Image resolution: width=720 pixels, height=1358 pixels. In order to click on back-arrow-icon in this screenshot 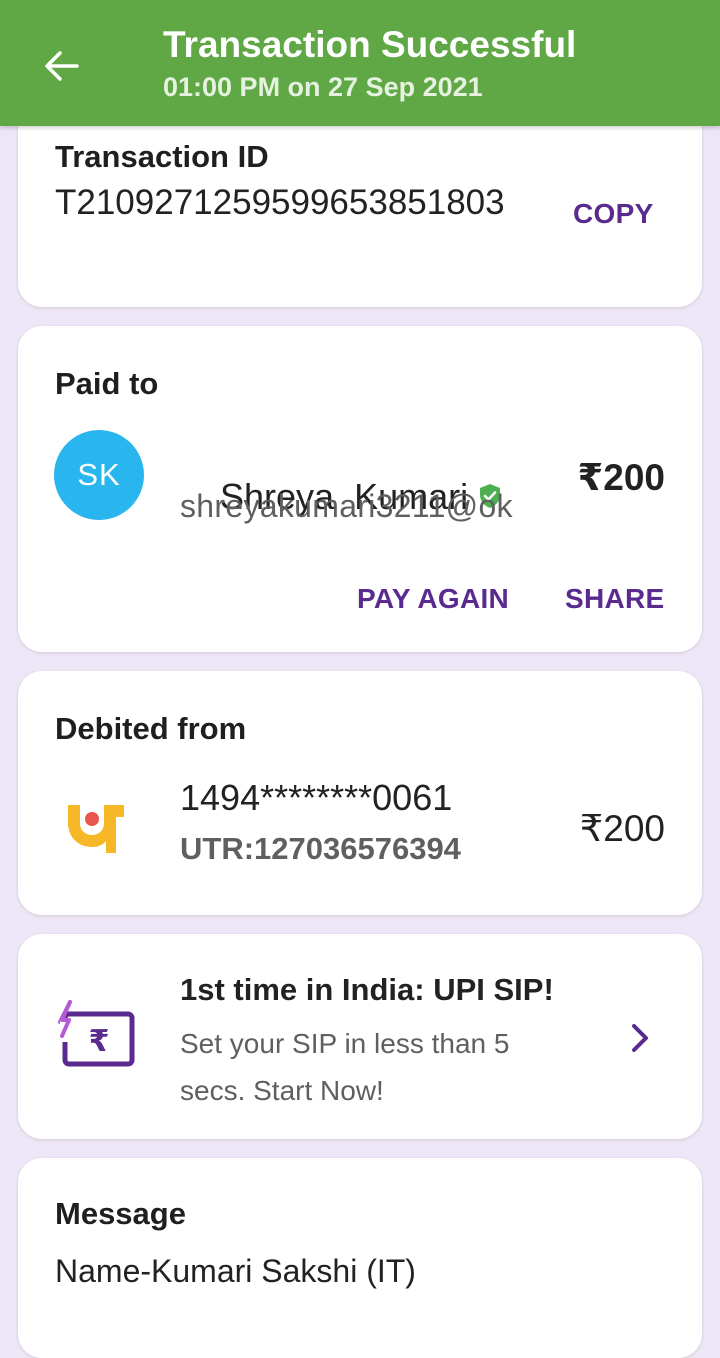, I will do `click(62, 66)`.